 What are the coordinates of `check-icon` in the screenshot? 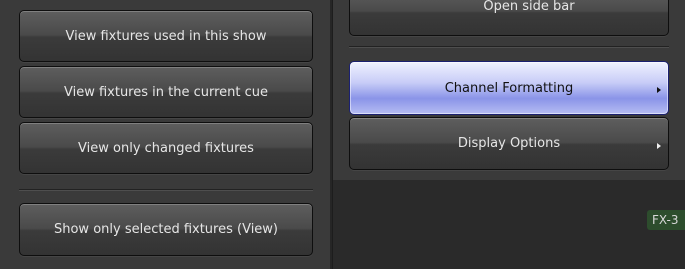 It's located at (456, 0).